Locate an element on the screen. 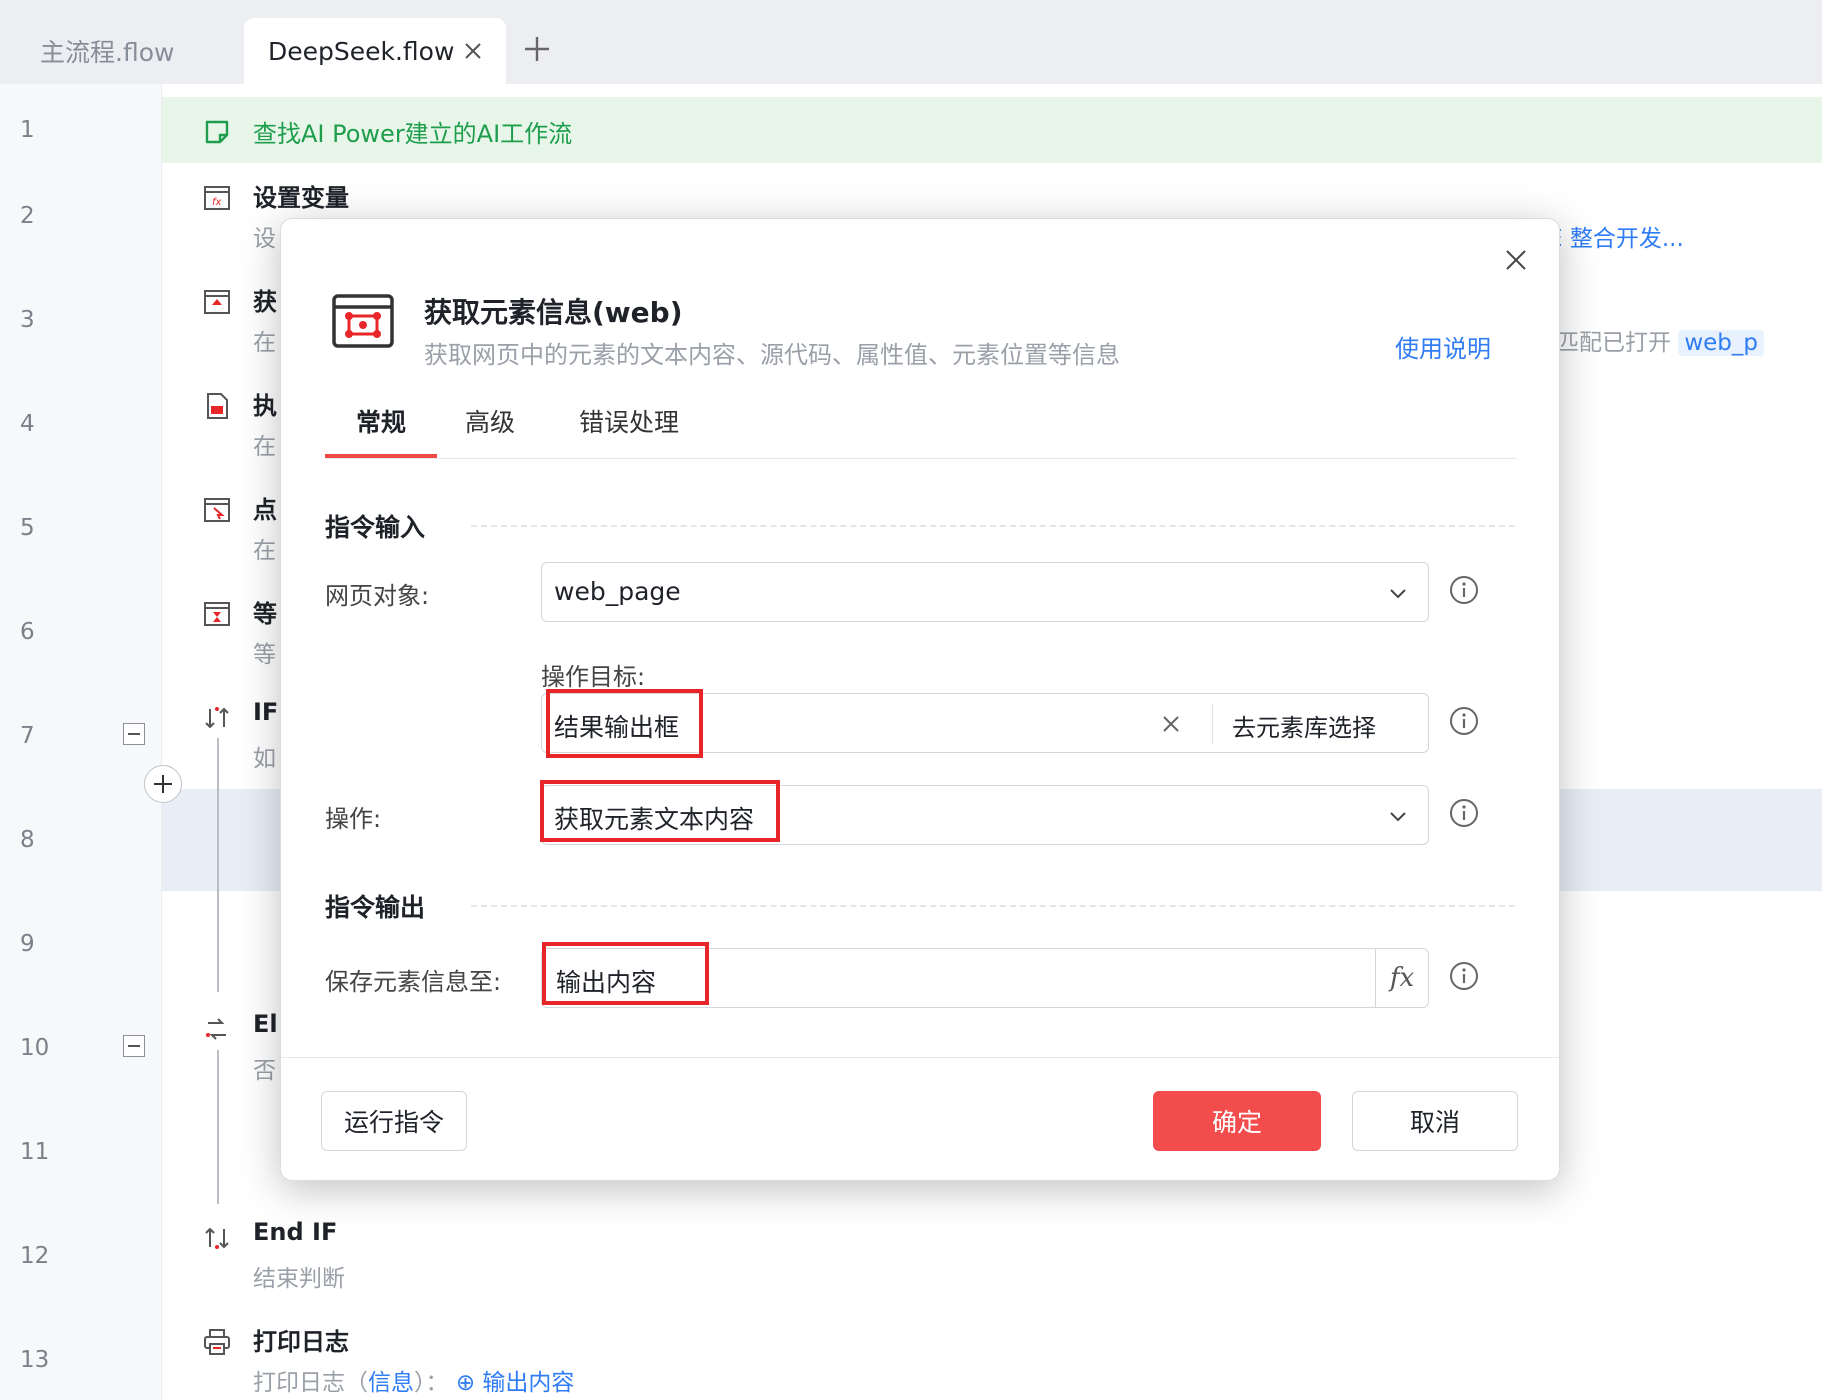  save-info-label: 保存元素信息至: is located at coordinates (413, 982).